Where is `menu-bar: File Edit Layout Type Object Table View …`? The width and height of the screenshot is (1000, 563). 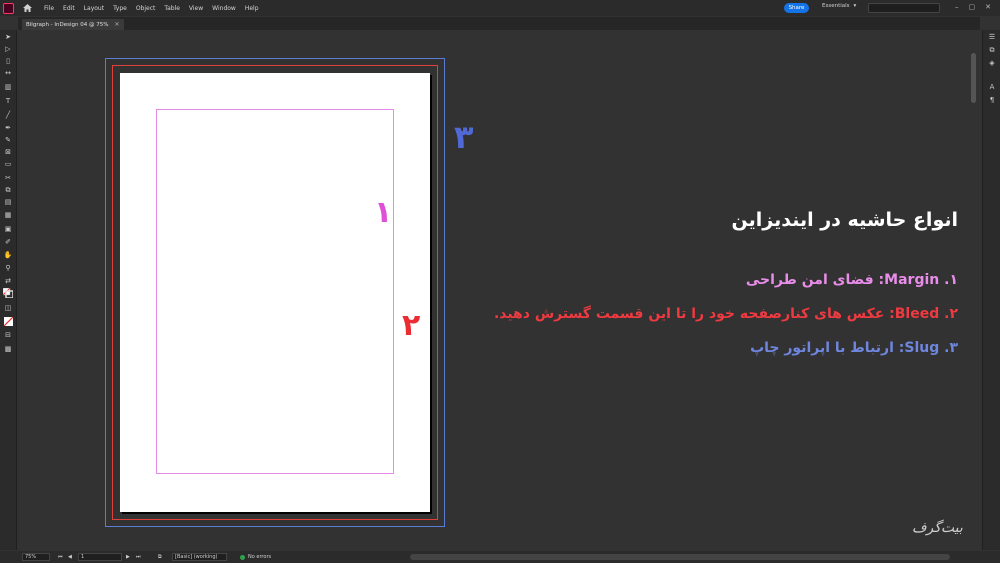 menu-bar: File Edit Layout Type Object Table View … is located at coordinates (500, 8).